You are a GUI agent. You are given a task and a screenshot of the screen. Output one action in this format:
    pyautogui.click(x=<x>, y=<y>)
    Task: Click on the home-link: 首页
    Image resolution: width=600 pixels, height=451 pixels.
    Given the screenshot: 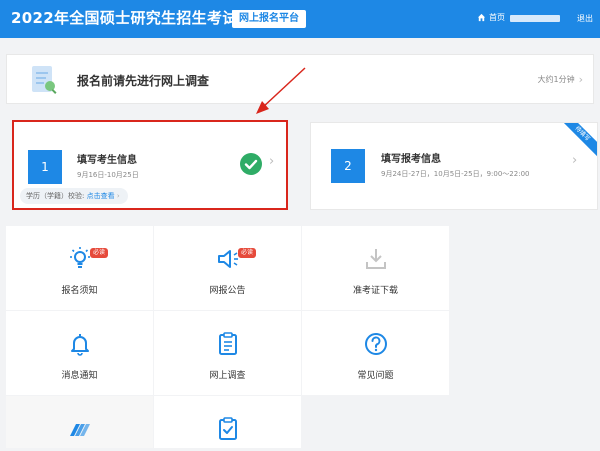 What is the action you would take?
    pyautogui.click(x=491, y=17)
    